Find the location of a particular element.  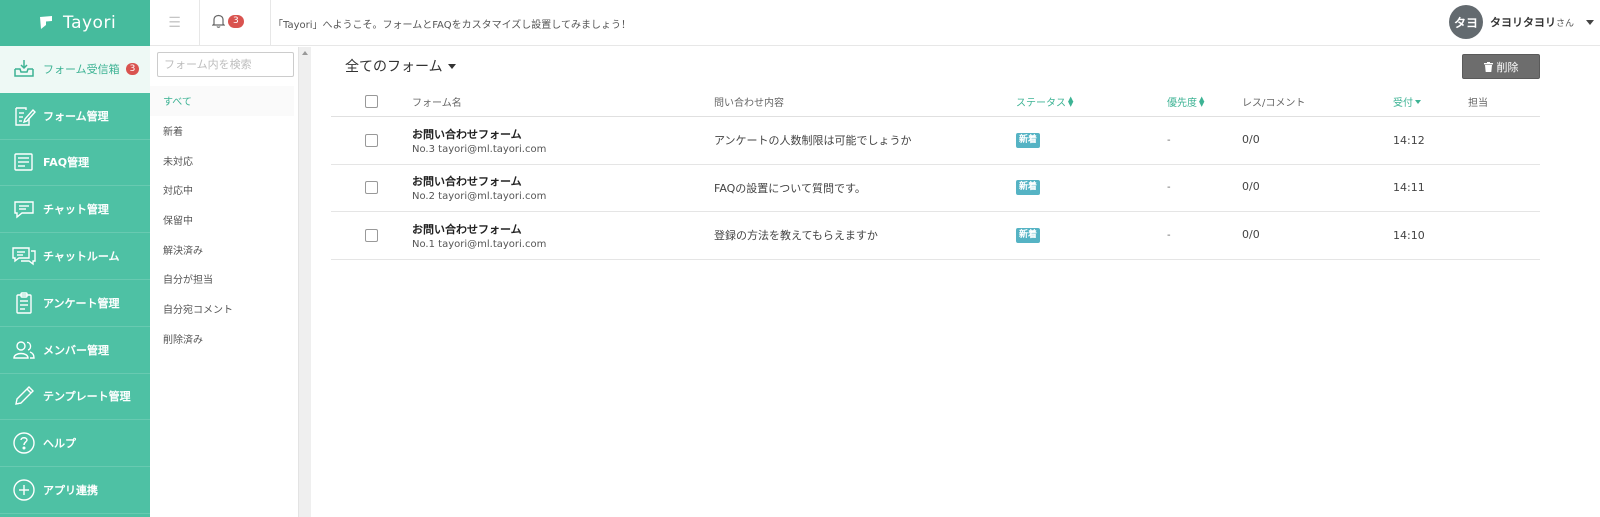

column-received-label: 受付 is located at coordinates (1403, 103).